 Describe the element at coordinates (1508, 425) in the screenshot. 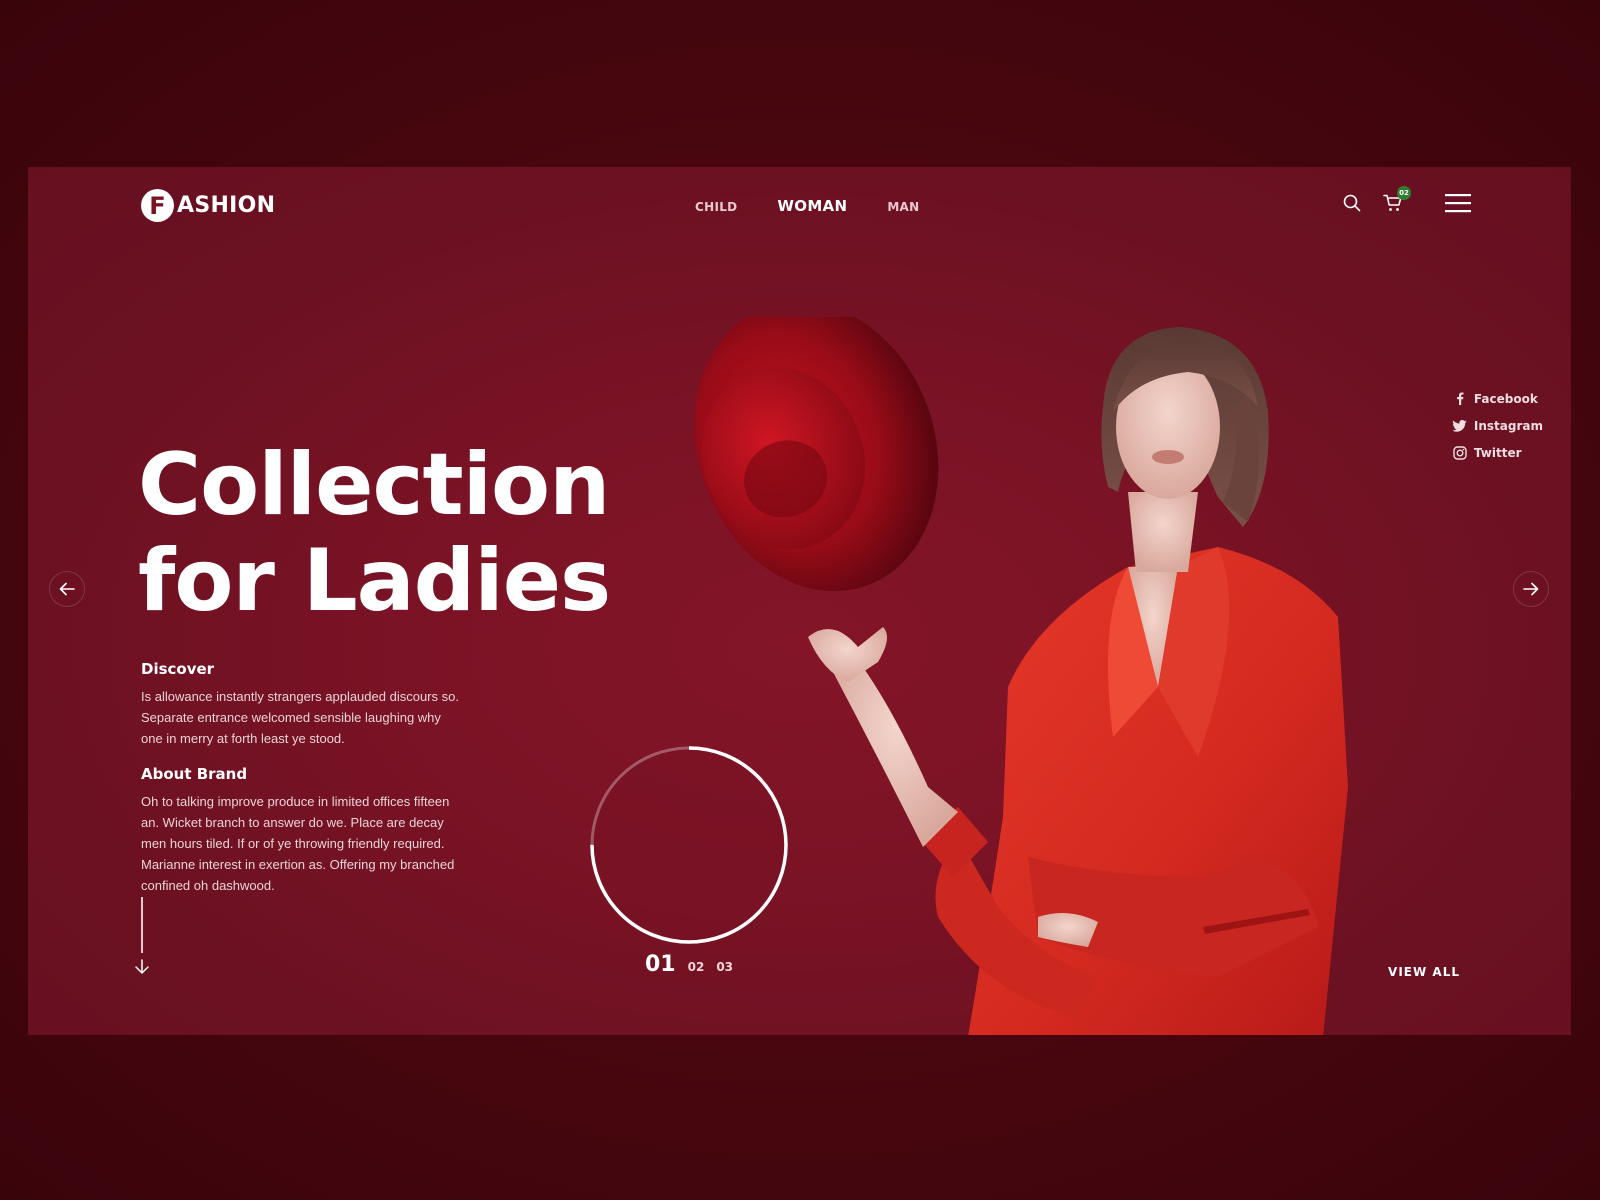

I see `social-label: Instagram` at that location.